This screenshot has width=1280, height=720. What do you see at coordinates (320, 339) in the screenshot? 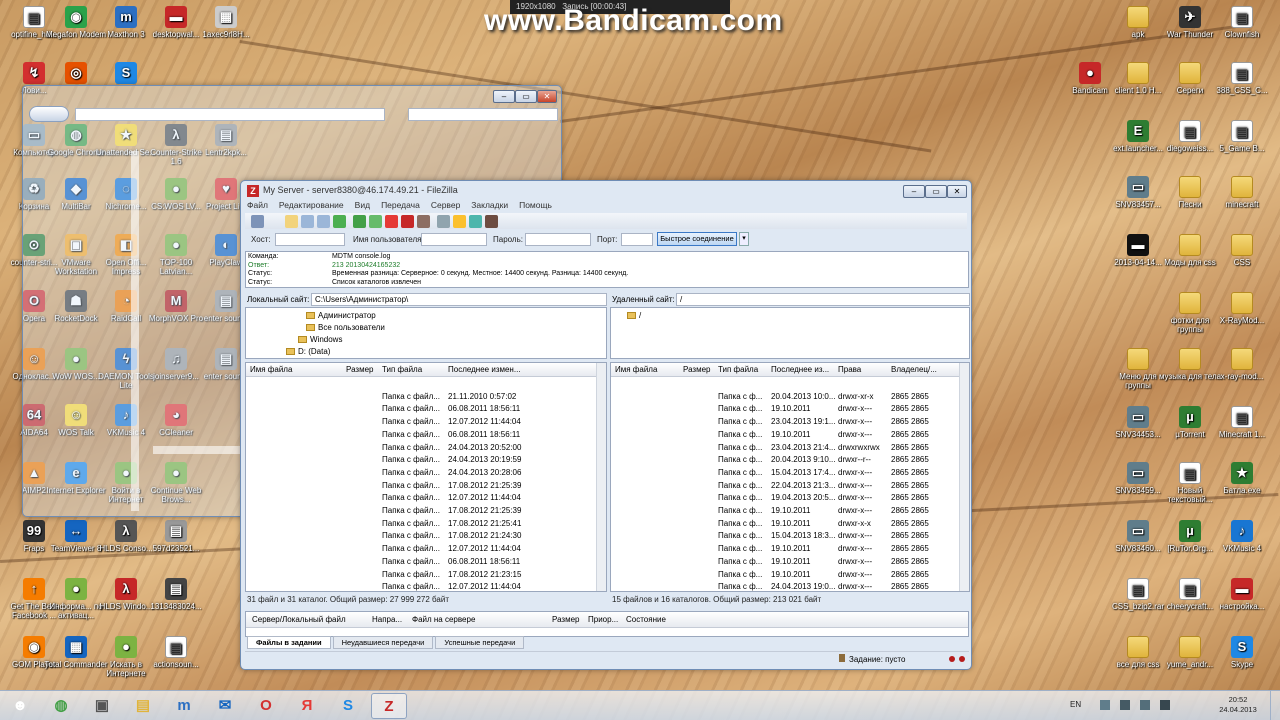
I see `tree-node: Windows` at bounding box center [320, 339].